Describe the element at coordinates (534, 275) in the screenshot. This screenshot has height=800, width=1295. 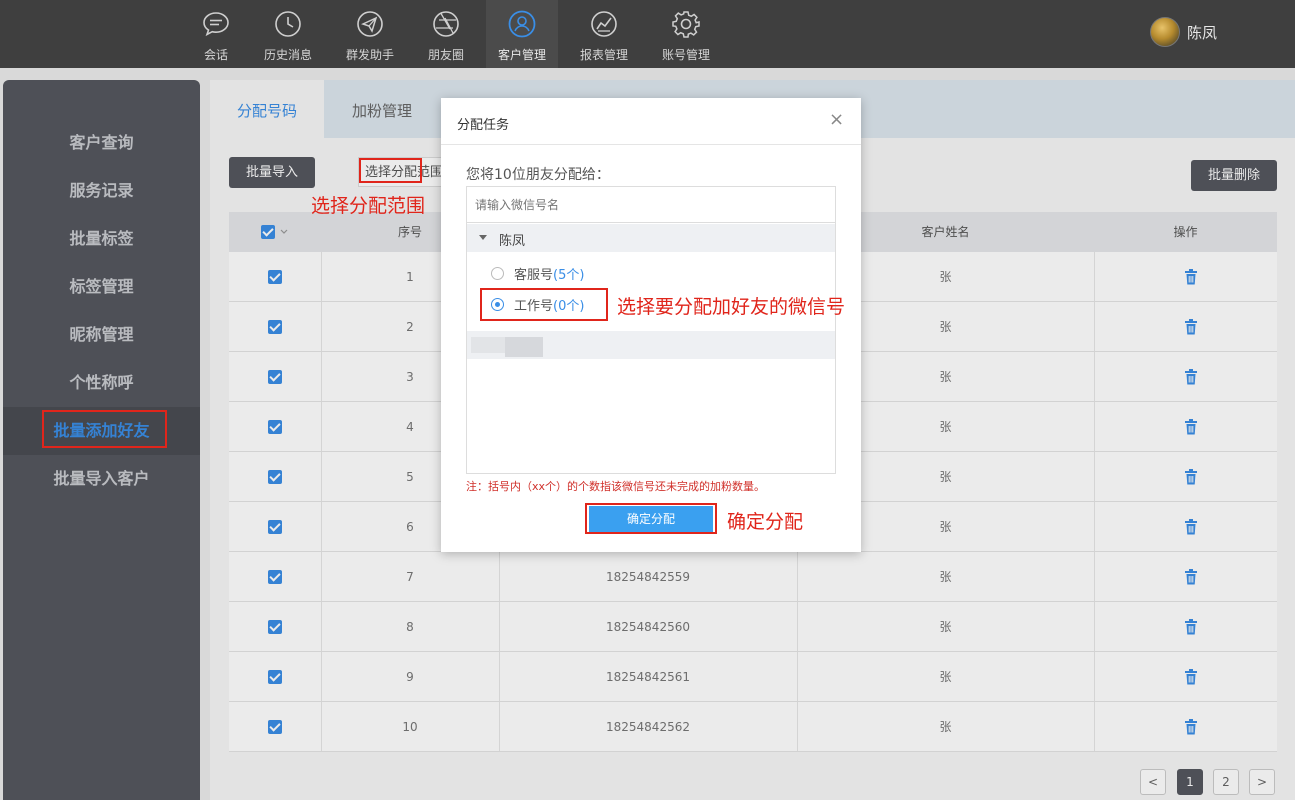
I see `option-label: 客服号` at that location.